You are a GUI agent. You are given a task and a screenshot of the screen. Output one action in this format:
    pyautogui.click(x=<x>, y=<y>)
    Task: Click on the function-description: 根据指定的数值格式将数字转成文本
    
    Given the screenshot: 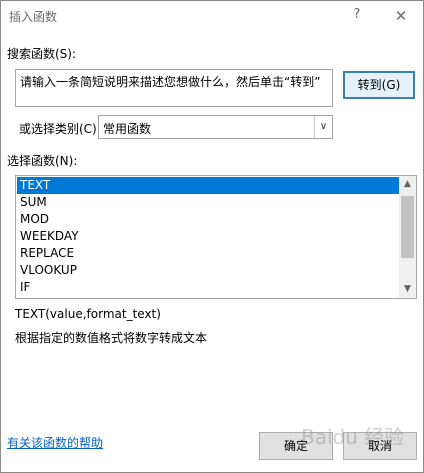 What is the action you would take?
    pyautogui.click(x=111, y=338)
    